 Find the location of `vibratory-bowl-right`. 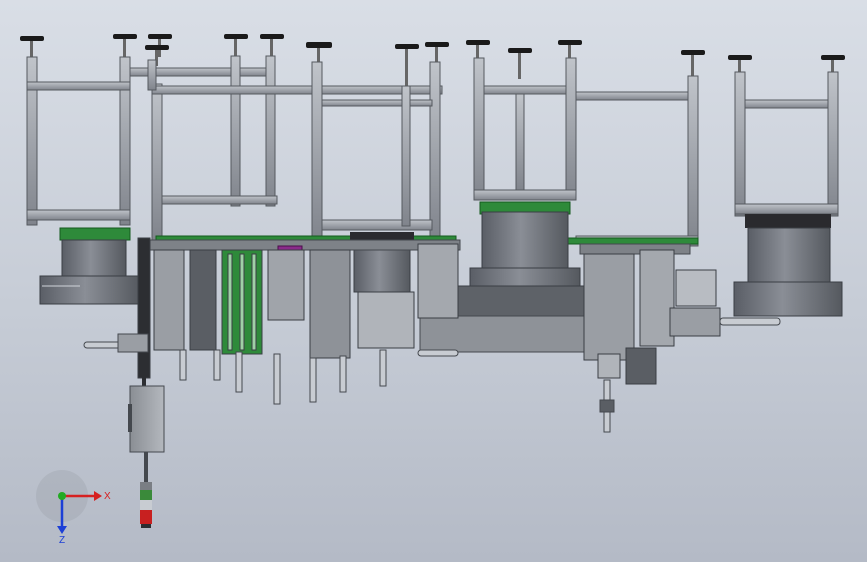

vibratory-bowl-right is located at coordinates (788, 265).